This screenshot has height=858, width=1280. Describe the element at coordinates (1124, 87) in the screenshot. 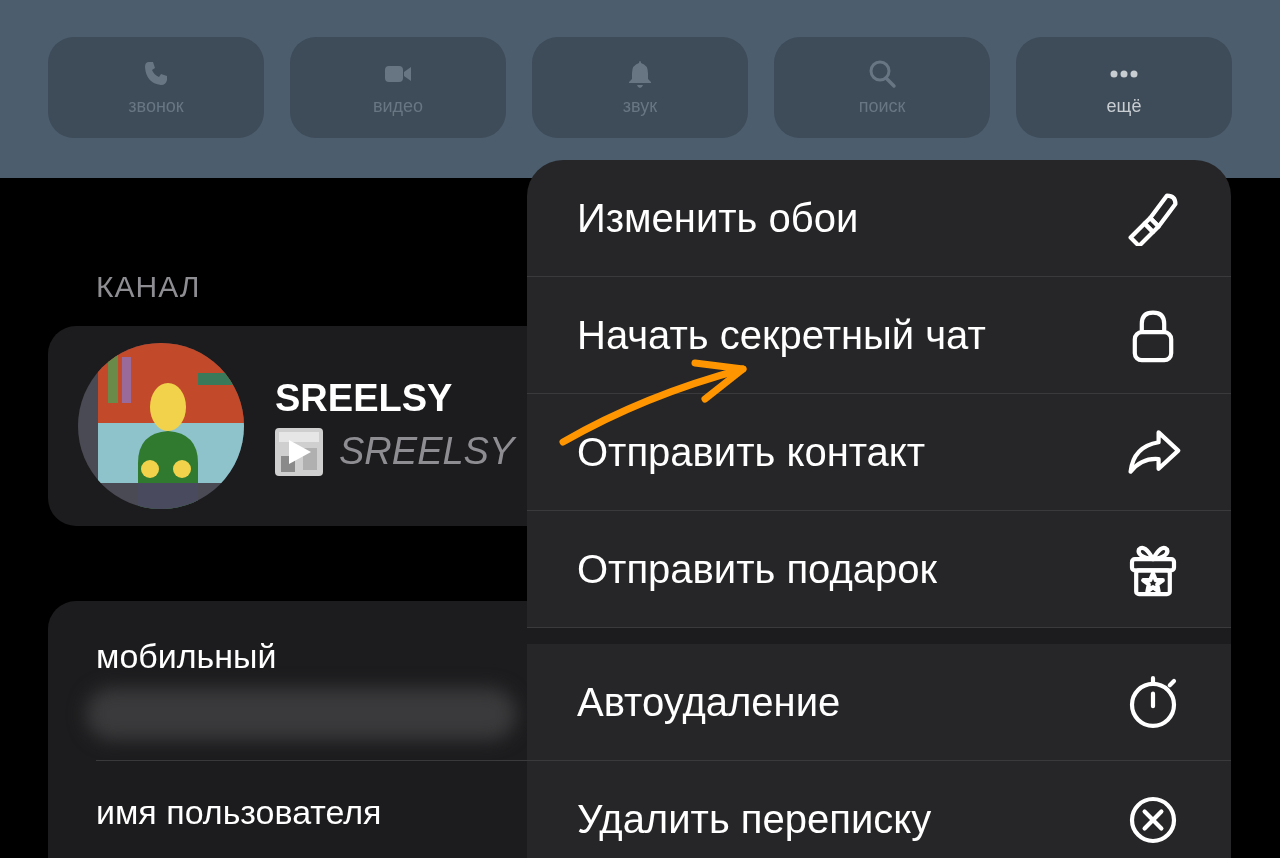

I see `action-button: ещё` at that location.